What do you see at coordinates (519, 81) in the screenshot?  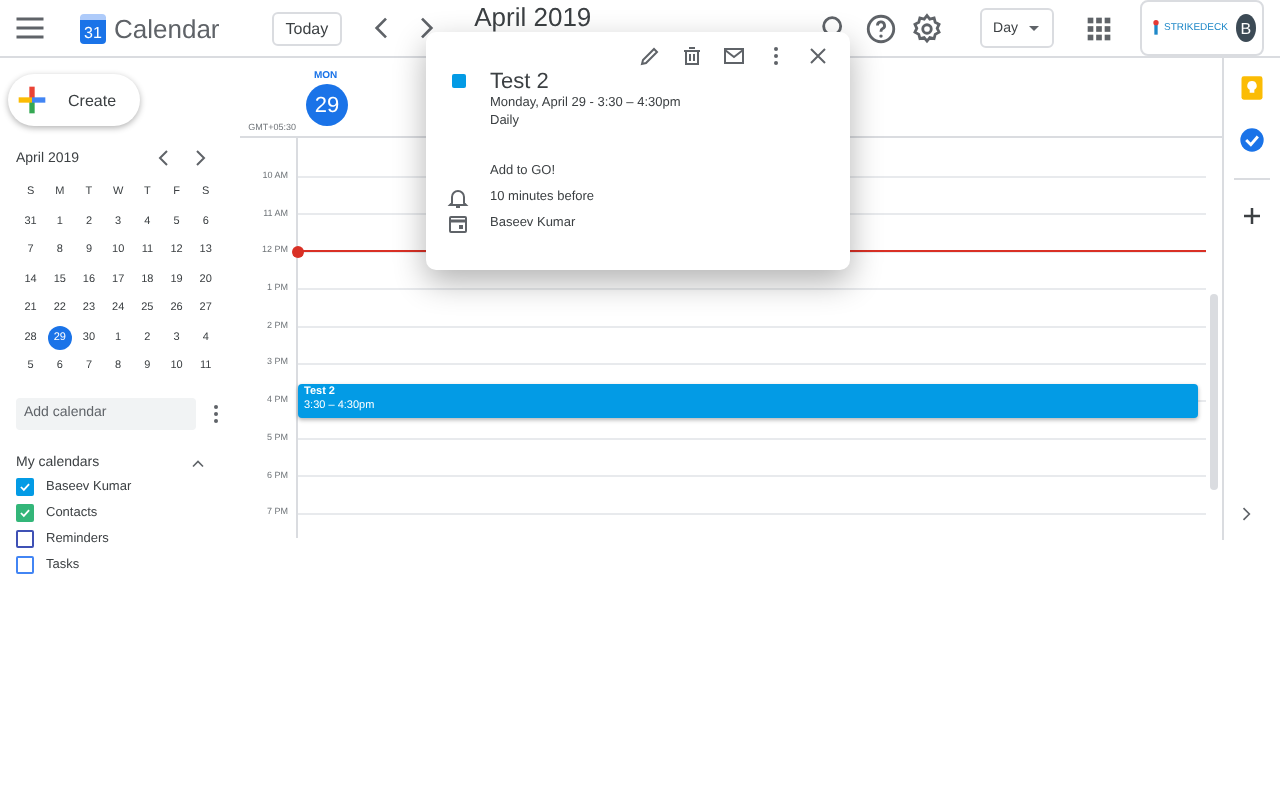 I see `event-title: Test 2` at bounding box center [519, 81].